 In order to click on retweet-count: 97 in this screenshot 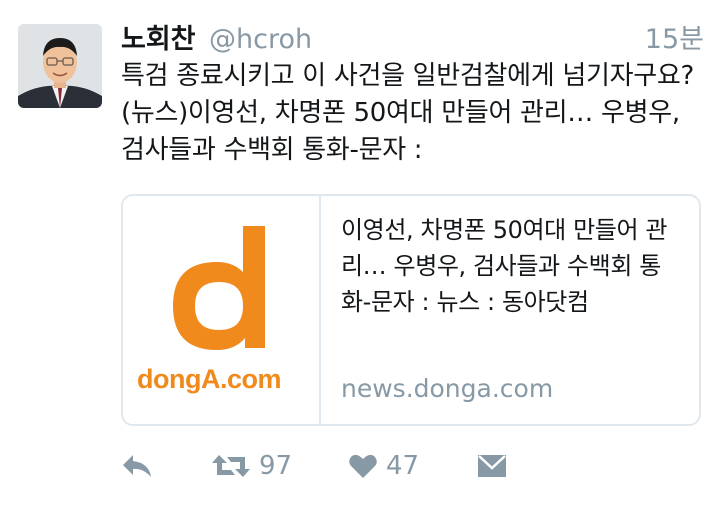, I will do `click(276, 466)`.